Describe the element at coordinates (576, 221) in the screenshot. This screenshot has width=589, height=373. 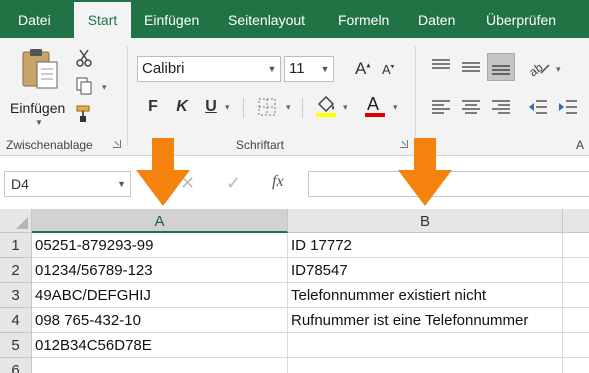
I see `column-header-c` at that location.